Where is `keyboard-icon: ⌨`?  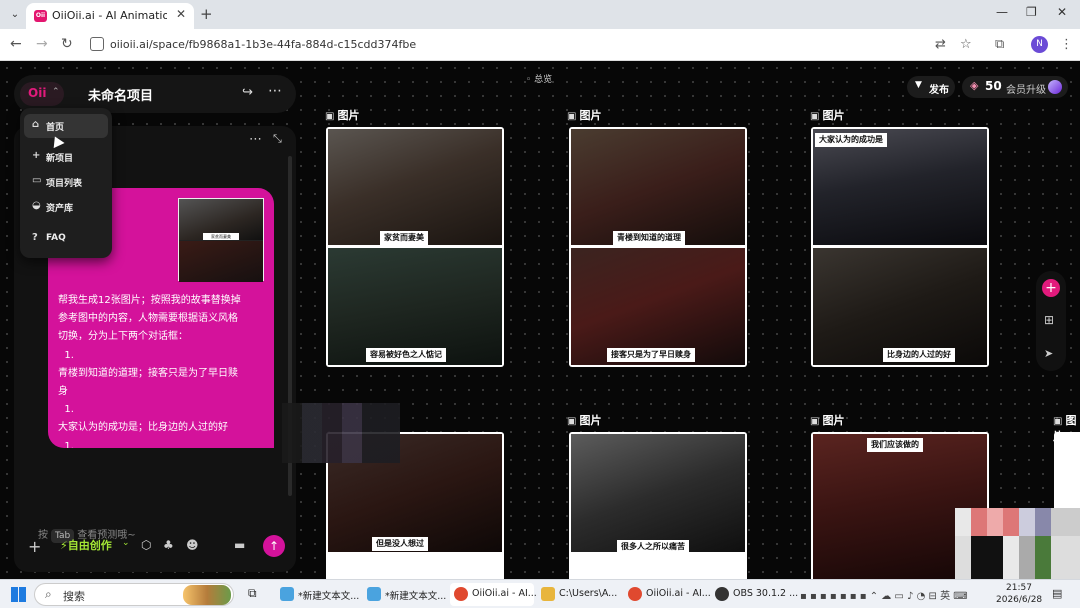 keyboard-icon: ⌨ is located at coordinates (958, 596).